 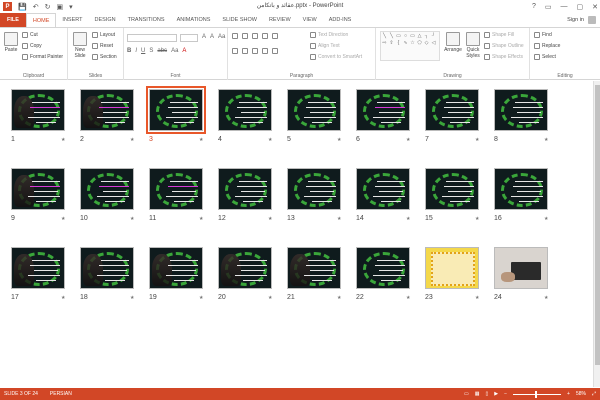 I want to click on tab-animations: ANIMATIONS, so click(x=194, y=20).